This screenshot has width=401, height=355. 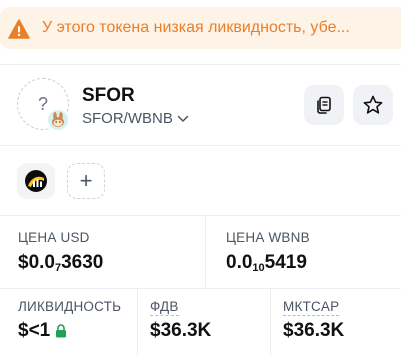 I want to click on pair-label: SFOR/WBNB, so click(x=127, y=118).